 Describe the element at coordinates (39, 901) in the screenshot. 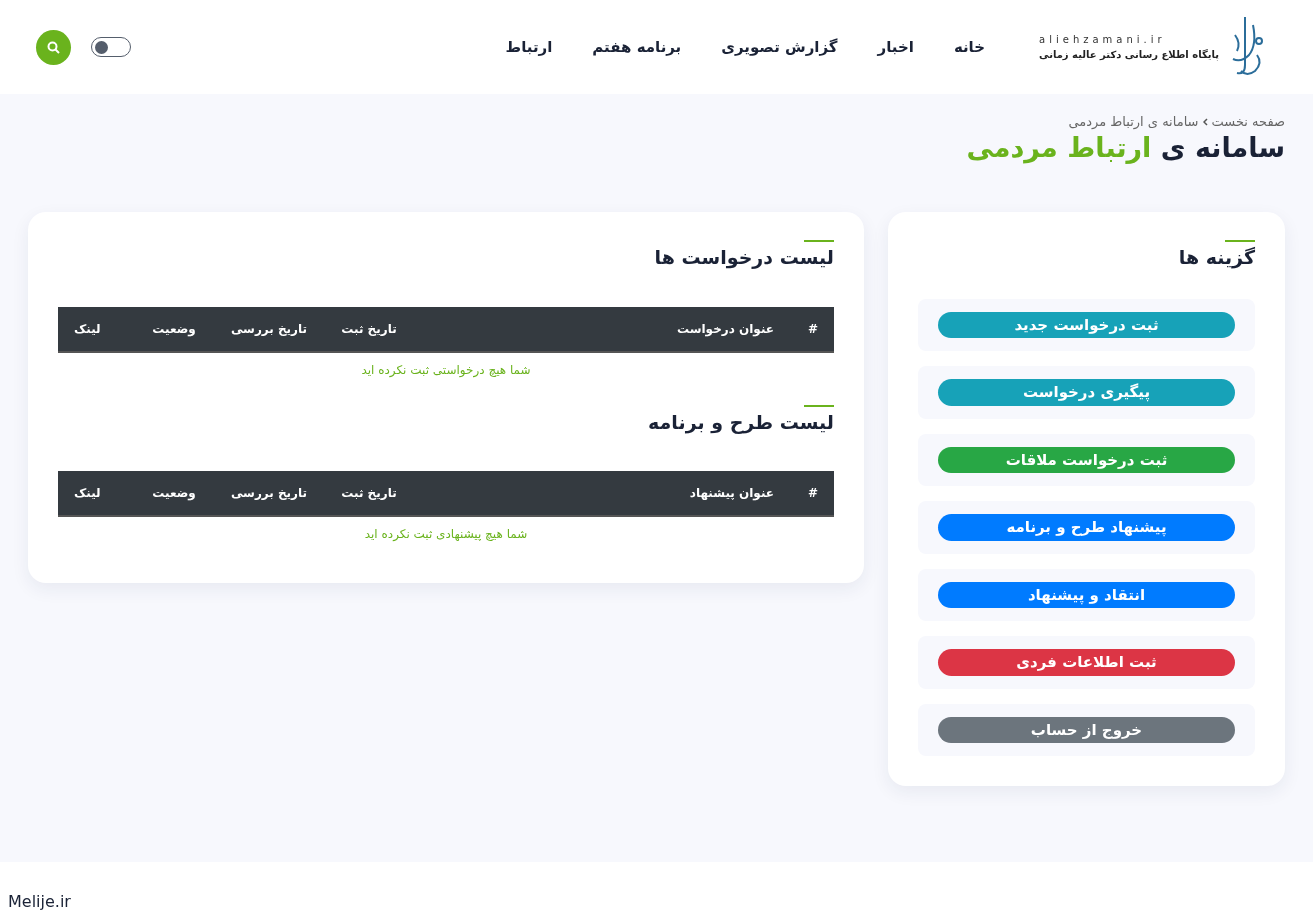

I see `footer-text: Melije.ir` at that location.